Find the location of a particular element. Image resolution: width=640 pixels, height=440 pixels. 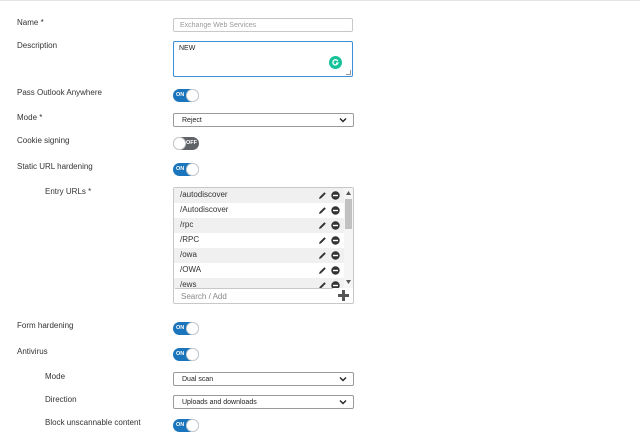

list-item: /RPC is located at coordinates (259, 240).